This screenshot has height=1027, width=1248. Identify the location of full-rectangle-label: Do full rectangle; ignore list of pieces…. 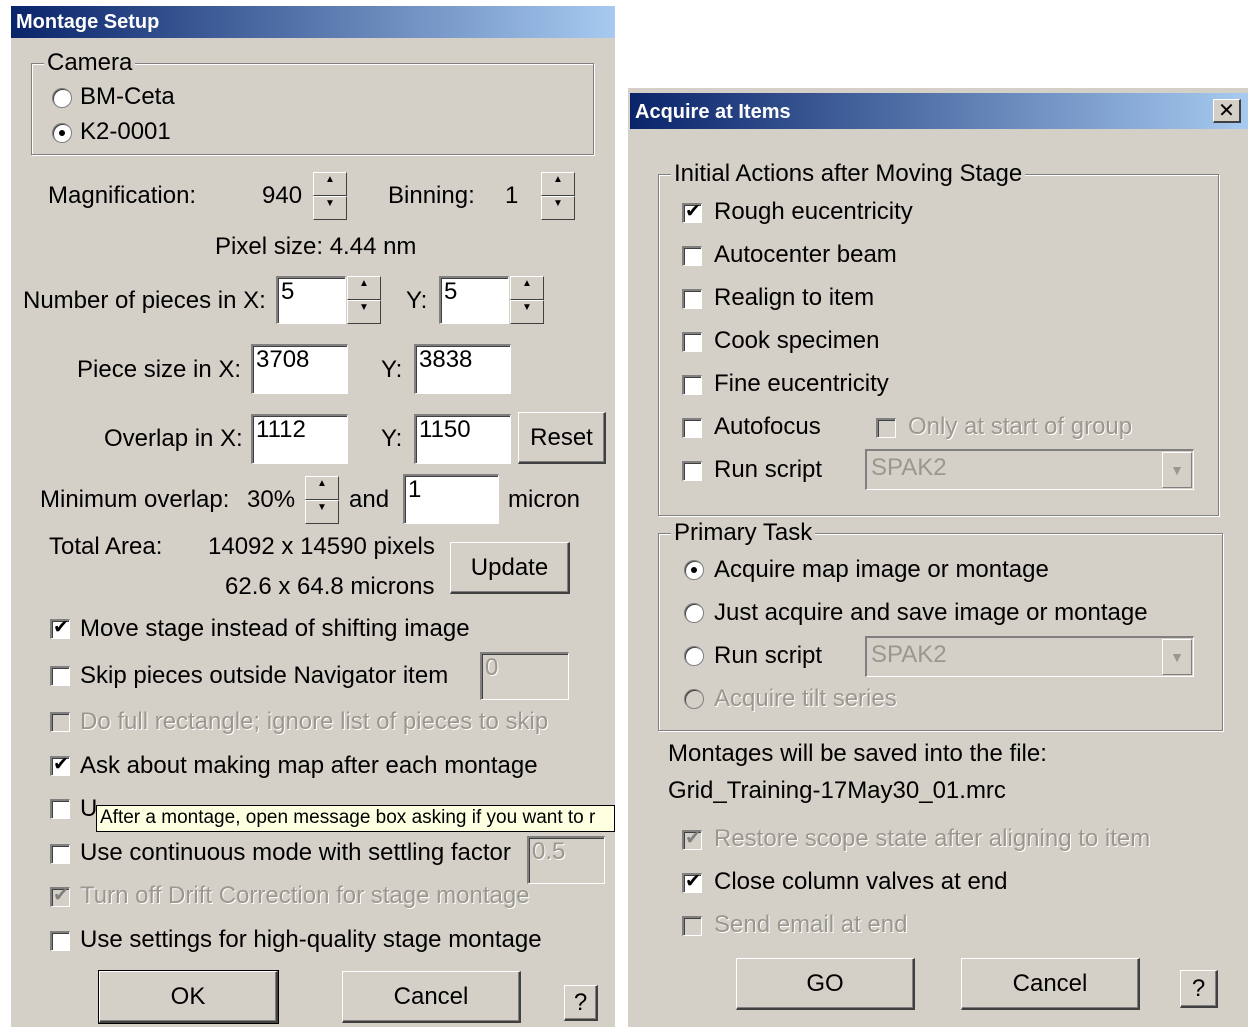
(314, 721).